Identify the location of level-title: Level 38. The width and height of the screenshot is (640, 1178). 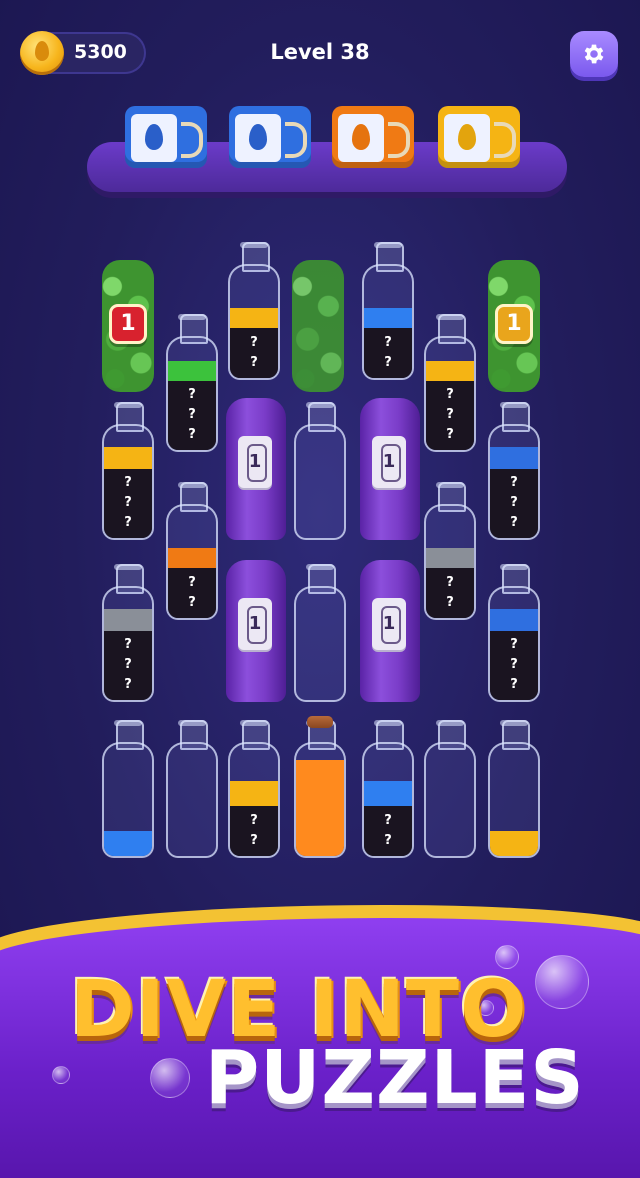
(320, 52).